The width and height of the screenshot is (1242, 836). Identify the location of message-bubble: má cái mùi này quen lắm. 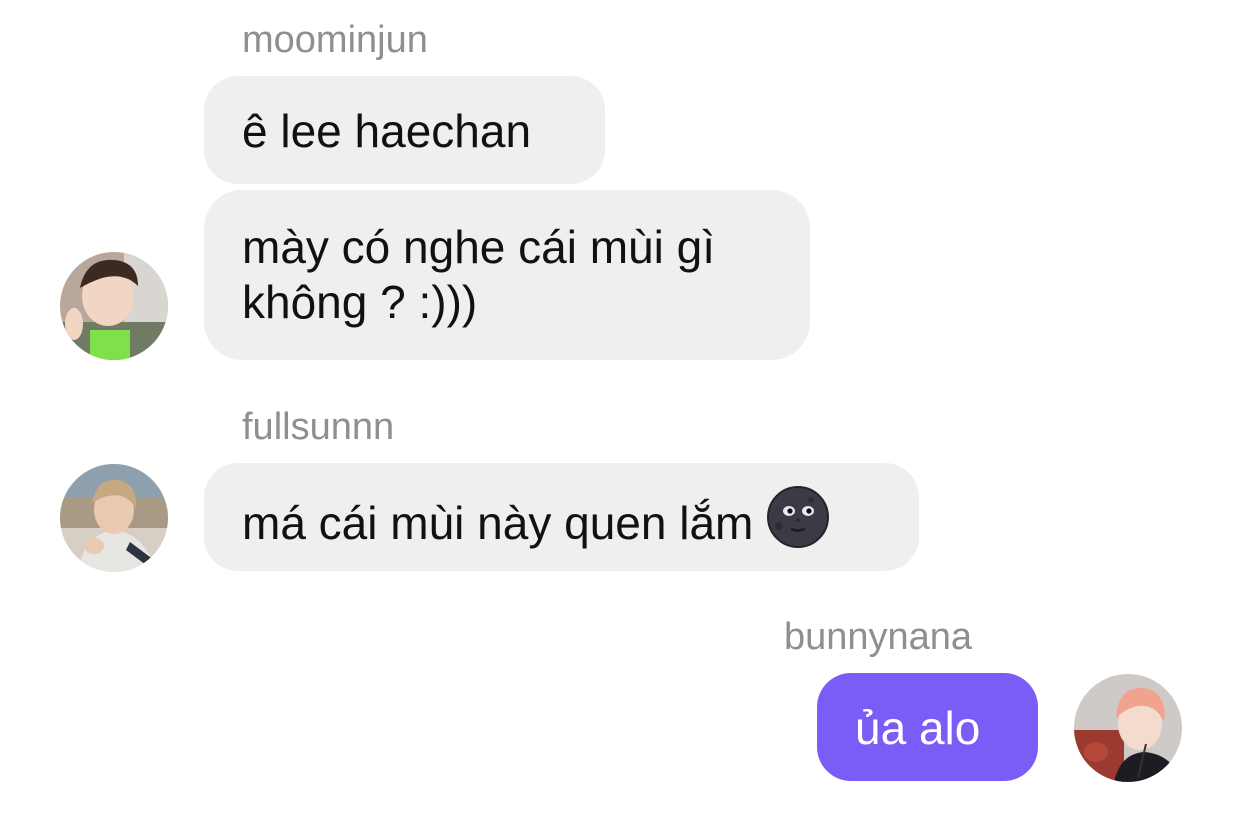
(561, 517).